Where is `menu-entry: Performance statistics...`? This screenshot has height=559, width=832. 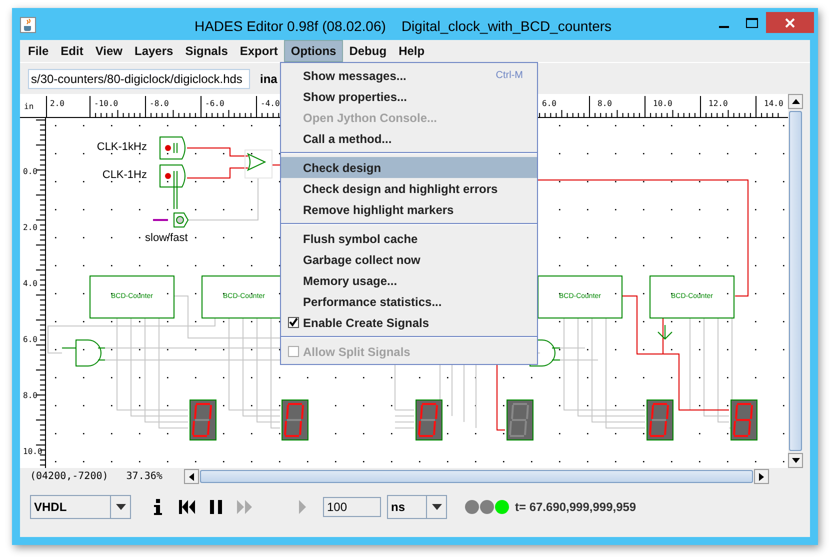 menu-entry: Performance statistics... is located at coordinates (409, 301).